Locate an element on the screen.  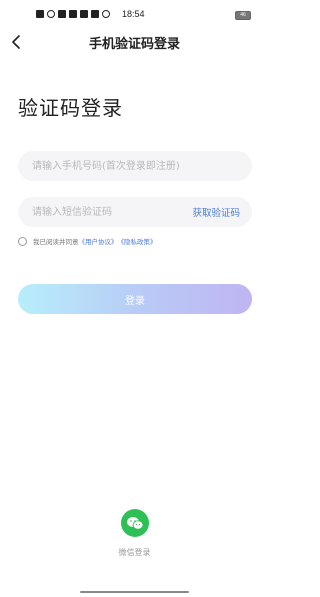
status-time: 18:54 is located at coordinates (133, 14).